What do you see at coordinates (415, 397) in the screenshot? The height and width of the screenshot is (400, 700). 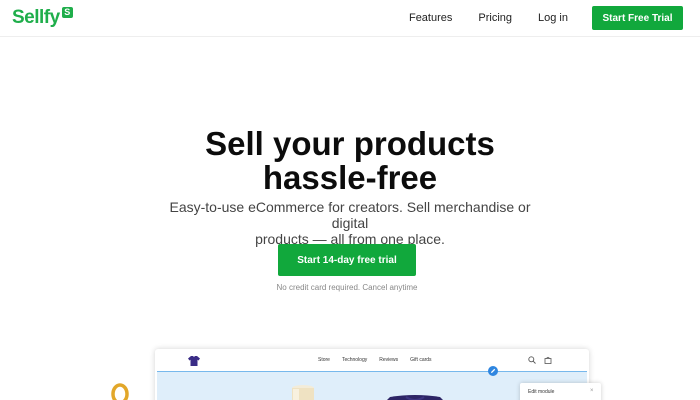 I see `tshirt-product-icon` at bounding box center [415, 397].